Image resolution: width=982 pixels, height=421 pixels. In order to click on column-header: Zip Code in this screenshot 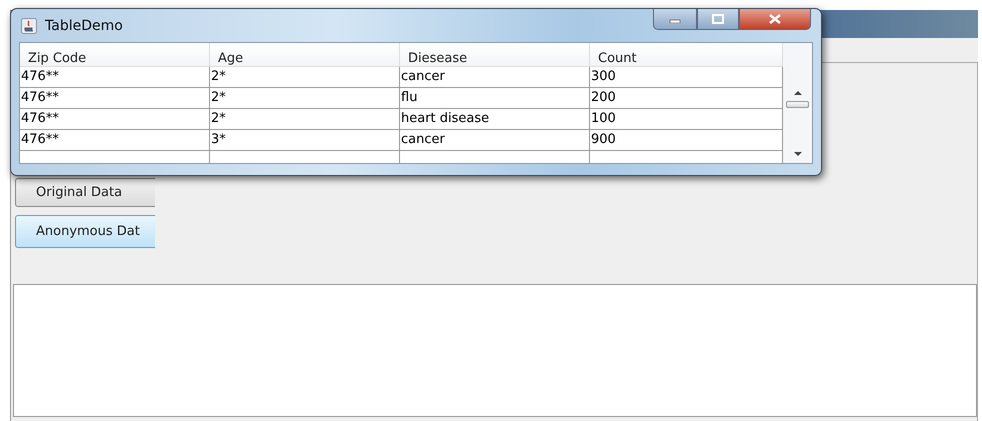, I will do `click(115, 54)`.